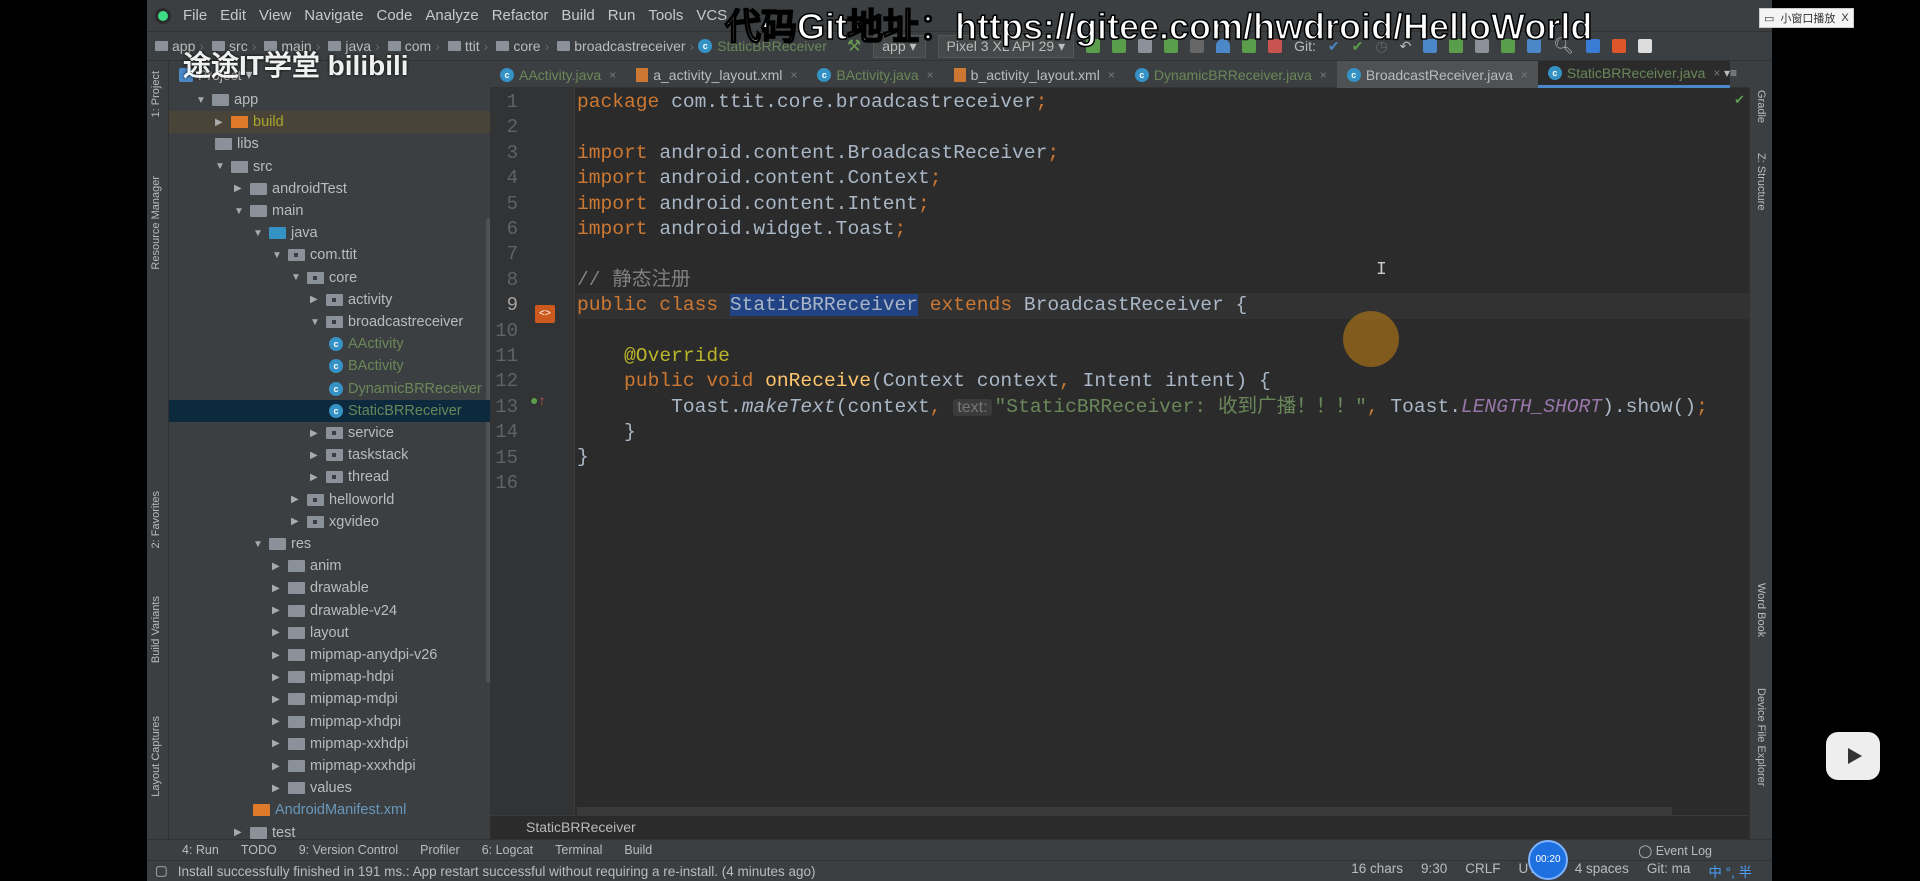  Describe the element at coordinates (329, 100) in the screenshot. I see `tree-item: ▼ app` at that location.